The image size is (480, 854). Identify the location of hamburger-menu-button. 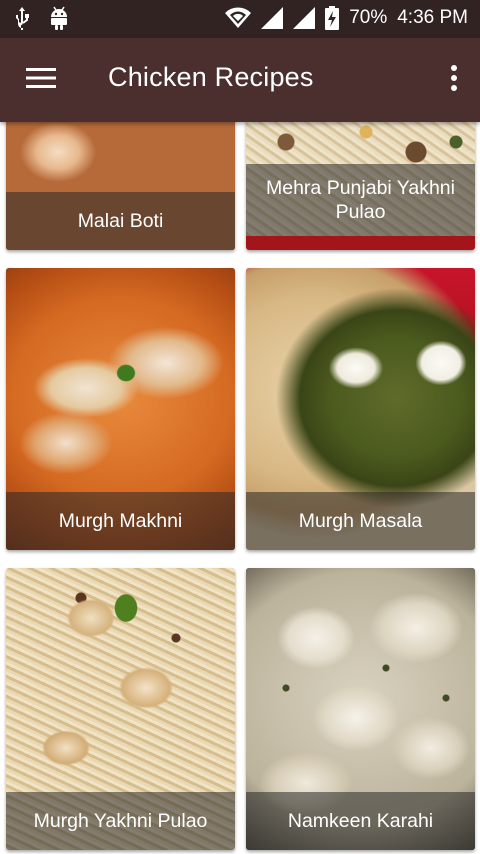
(41, 80).